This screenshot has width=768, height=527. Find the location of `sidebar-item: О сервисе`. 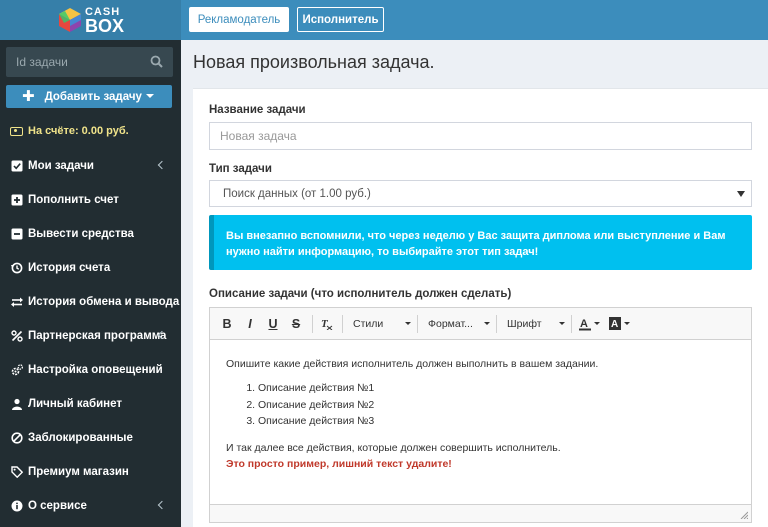

sidebar-item: О сервисе is located at coordinates (90, 506).